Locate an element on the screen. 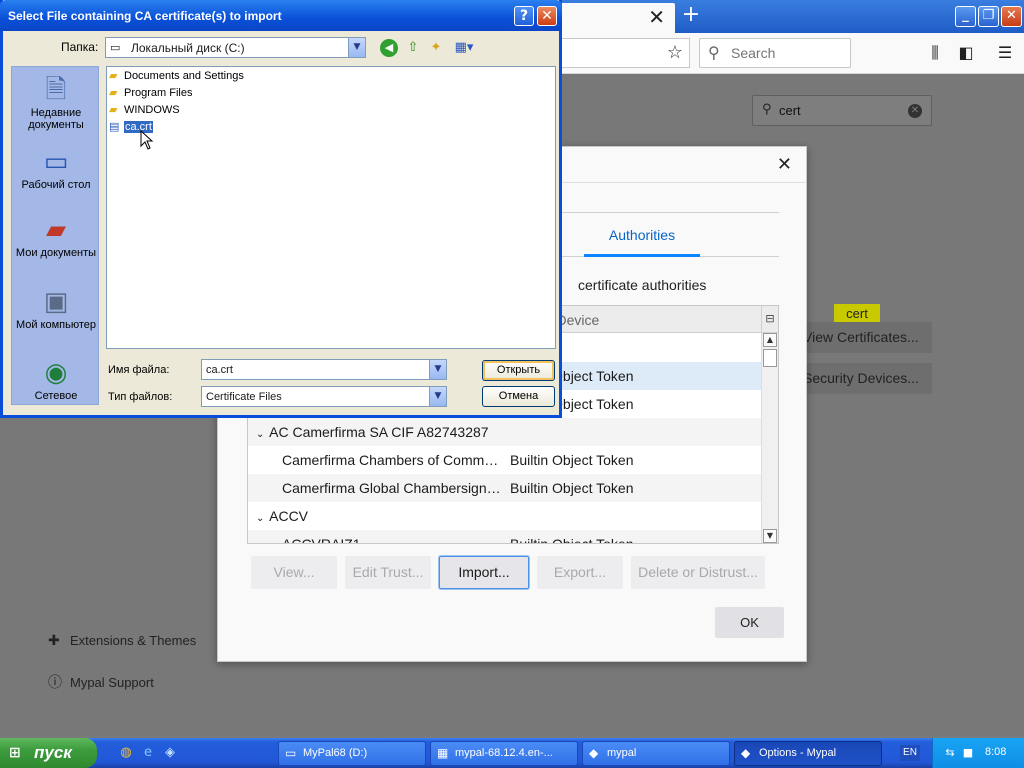  scroll-up-arrow-icon: ▲ is located at coordinates (770, 340).